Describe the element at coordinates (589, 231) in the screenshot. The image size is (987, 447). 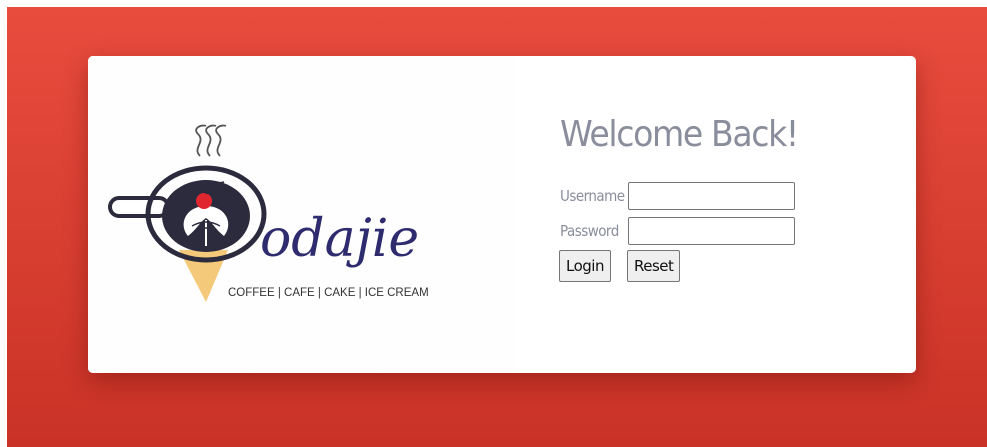
I see `password-label: Password` at that location.